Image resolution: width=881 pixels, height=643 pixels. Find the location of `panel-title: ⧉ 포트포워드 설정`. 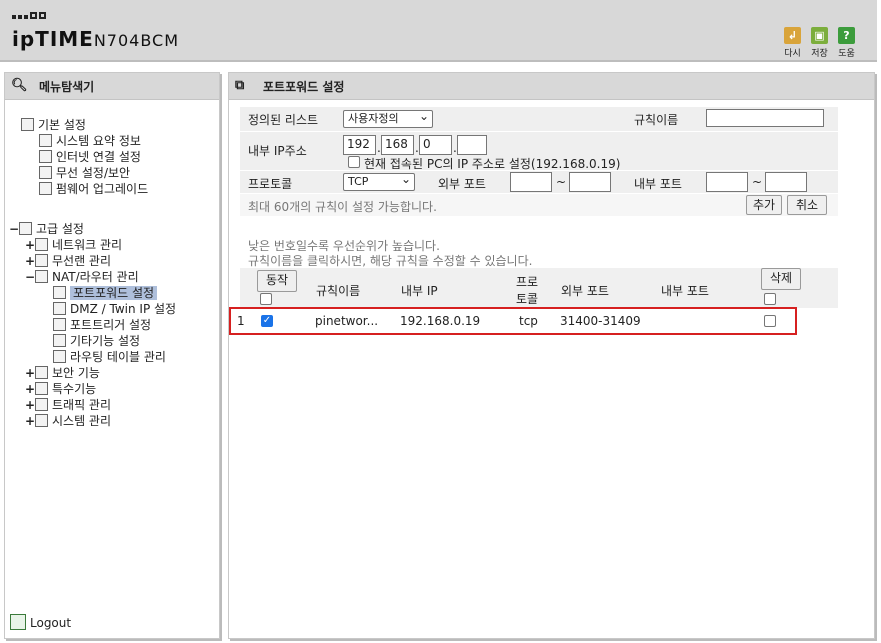

panel-title: ⧉ 포트포워드 설정 is located at coordinates (551, 86).